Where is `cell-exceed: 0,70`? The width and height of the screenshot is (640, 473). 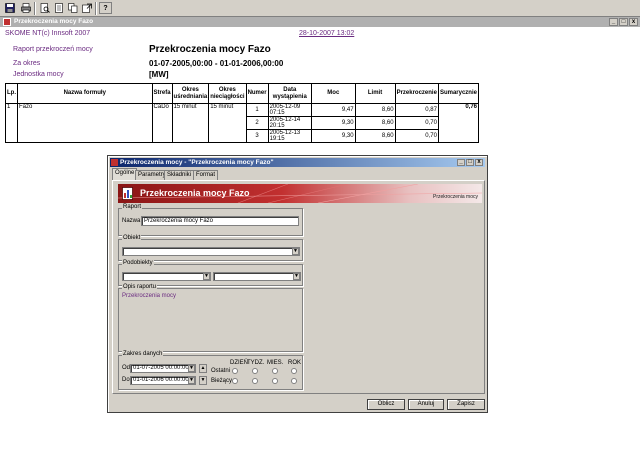
cell-exceed: 0,70 is located at coordinates (416, 136).